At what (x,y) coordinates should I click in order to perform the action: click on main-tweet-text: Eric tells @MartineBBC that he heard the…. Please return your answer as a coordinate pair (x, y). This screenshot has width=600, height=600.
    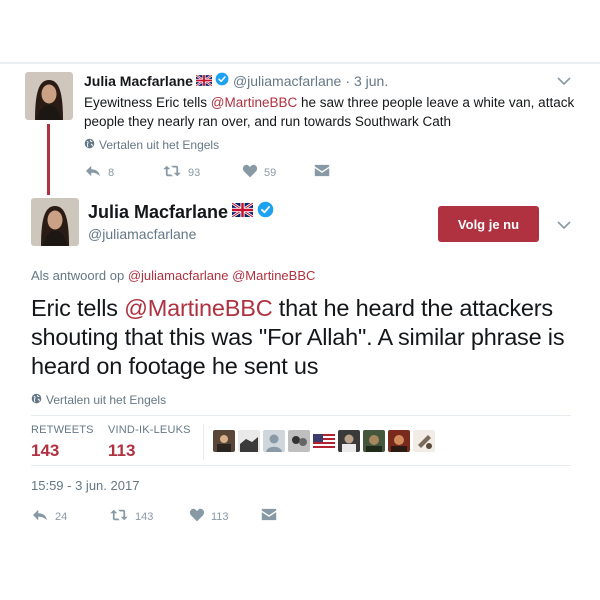
    Looking at the image, I should click on (301, 337).